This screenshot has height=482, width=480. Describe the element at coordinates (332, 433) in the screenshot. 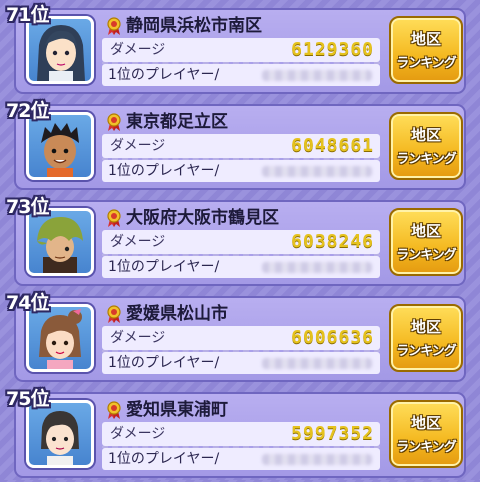

I see `damage-score: 5997352` at that location.